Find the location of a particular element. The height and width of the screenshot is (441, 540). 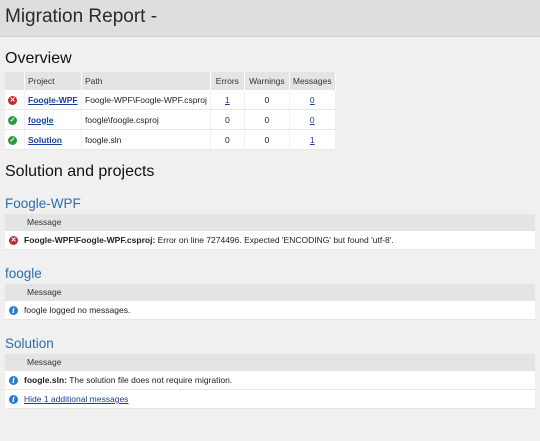

overview-header-row: Project Path Errors Warnings Messages is located at coordinates (170, 81).